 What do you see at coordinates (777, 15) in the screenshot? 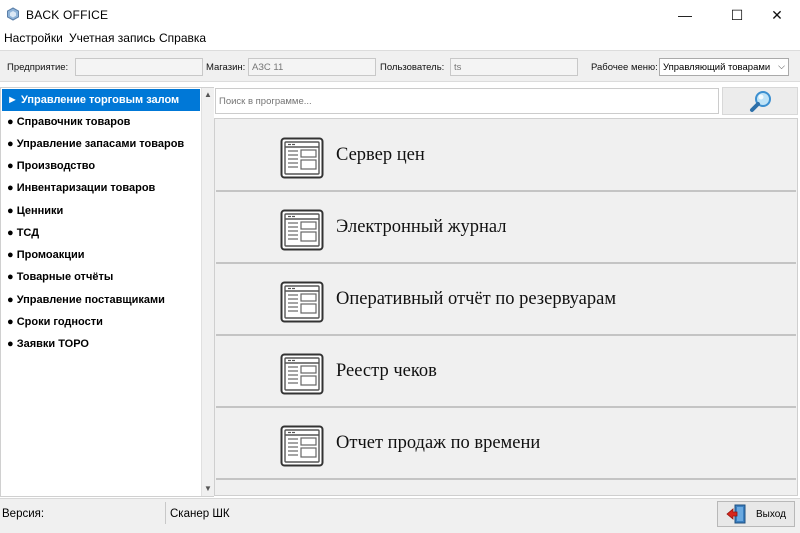
I see `close-button: ✕` at bounding box center [777, 15].